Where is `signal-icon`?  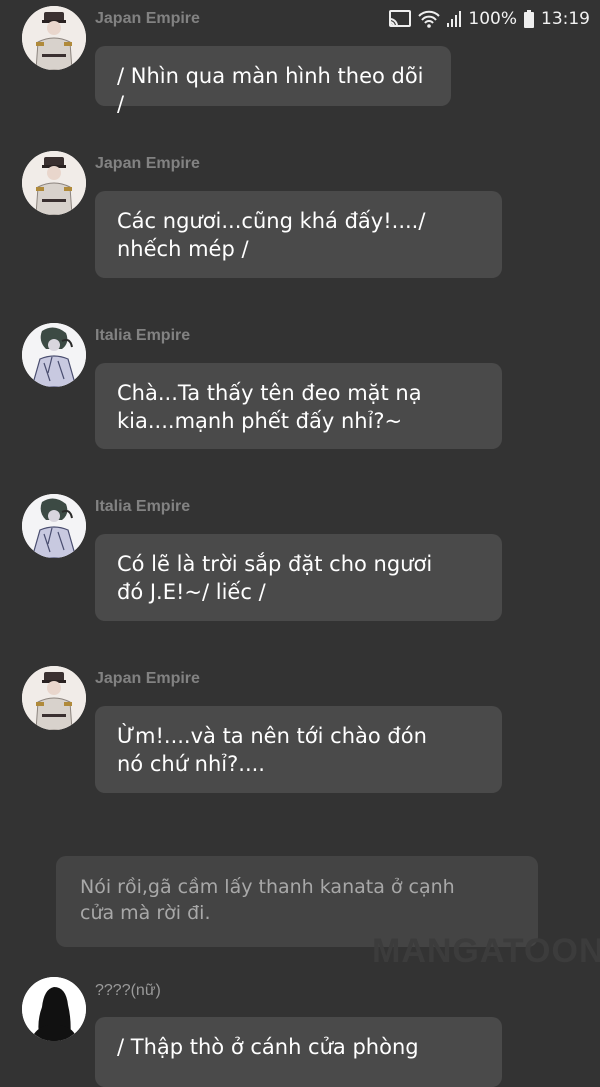
signal-icon is located at coordinates (454, 19).